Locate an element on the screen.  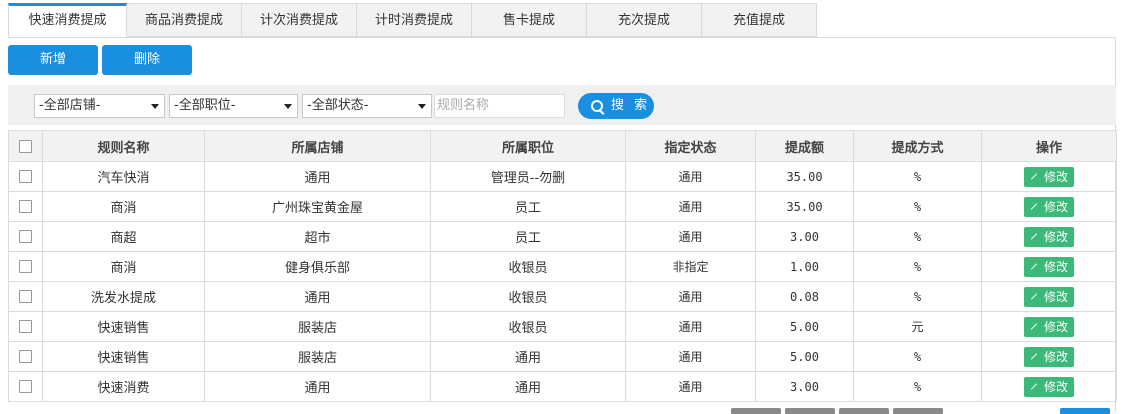
store-select: -全部店铺- is located at coordinates (99, 106).